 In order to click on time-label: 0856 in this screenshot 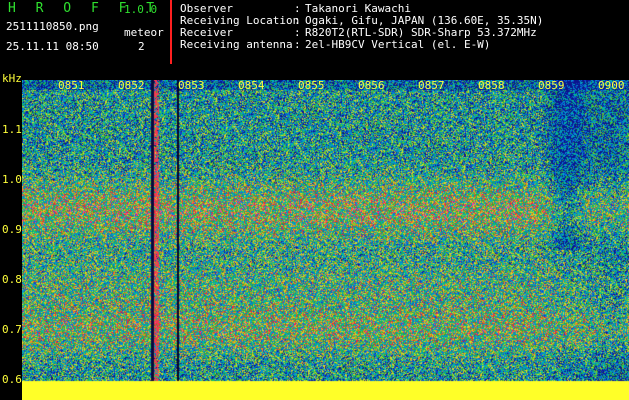, I will do `click(371, 85)`.